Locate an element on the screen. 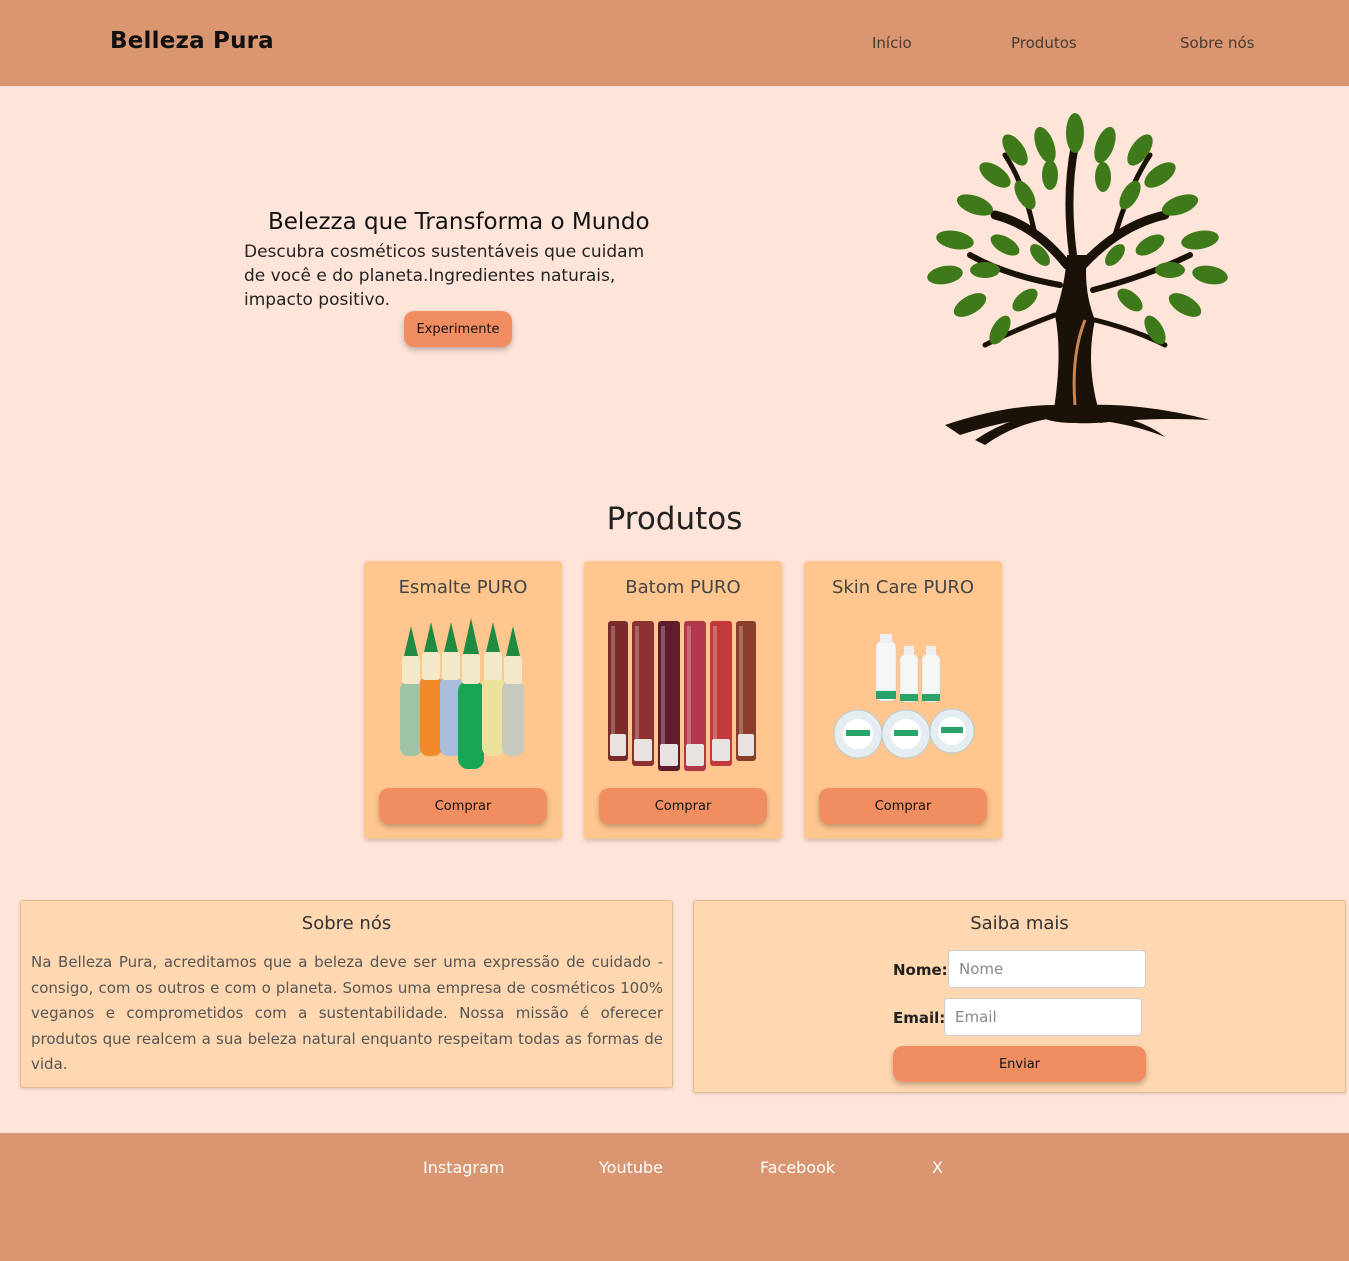 The image size is (1349, 1261). contact-form: Saiba mais Nome: Email: Enviar is located at coordinates (1019, 996).